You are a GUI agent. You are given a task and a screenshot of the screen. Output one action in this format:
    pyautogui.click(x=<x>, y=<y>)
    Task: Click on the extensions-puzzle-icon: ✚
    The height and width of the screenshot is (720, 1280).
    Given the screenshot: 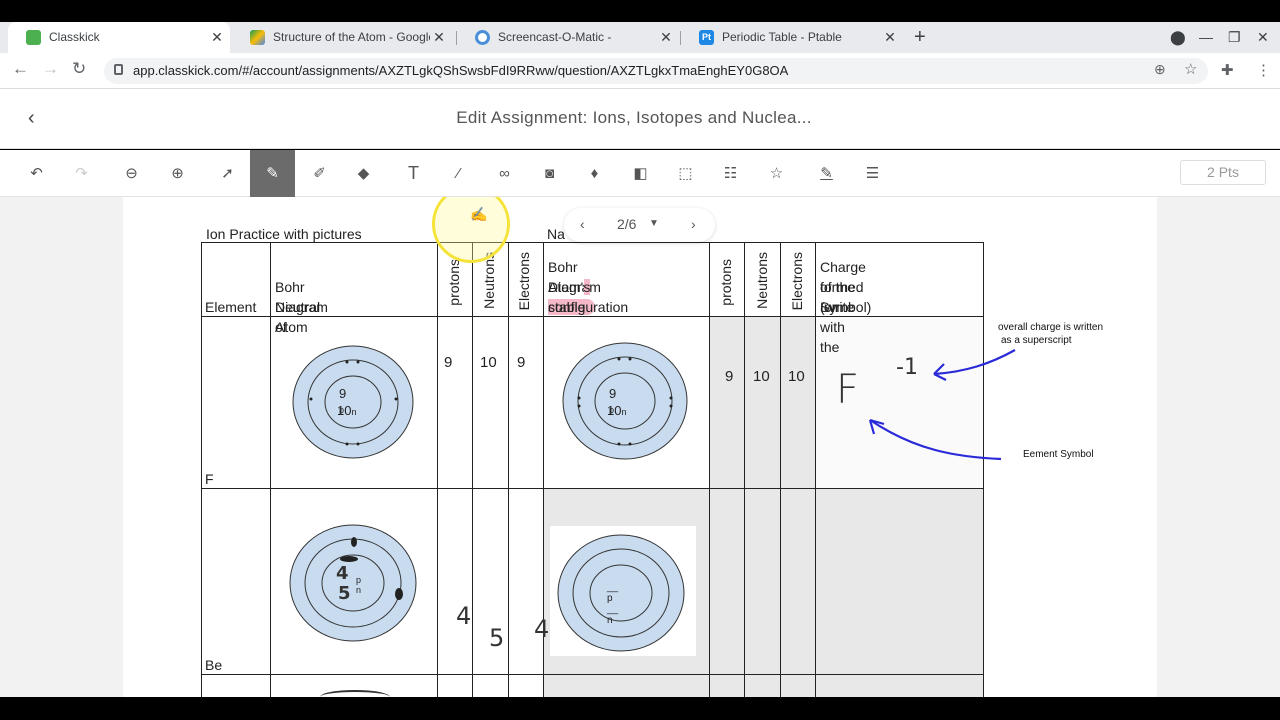 What is the action you would take?
    pyautogui.click(x=1227, y=70)
    